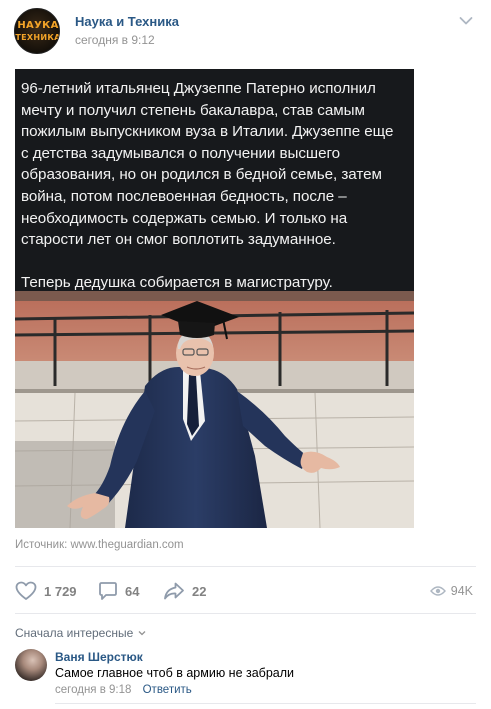 This screenshot has height=709, width=491. I want to click on comment-text: Самое главное чтоб в армию не забрали, so click(175, 673).